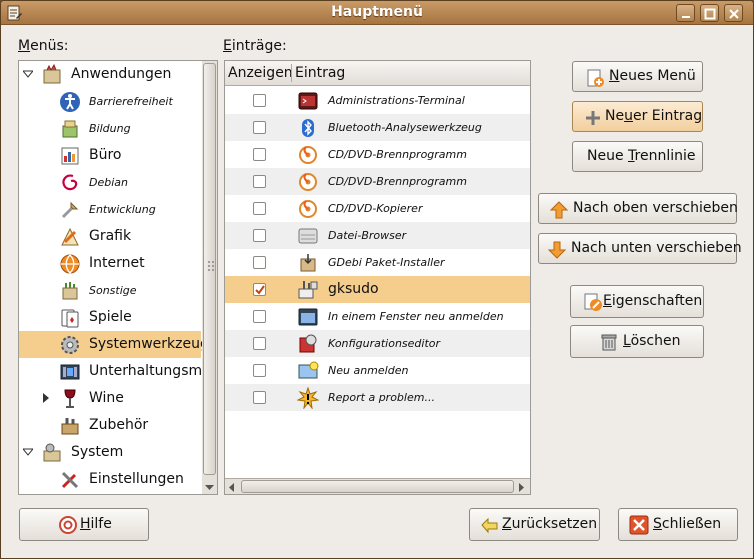  What do you see at coordinates (377, 208) in the screenshot?
I see `table-row: CD/DVD-Kopierer` at bounding box center [377, 208].